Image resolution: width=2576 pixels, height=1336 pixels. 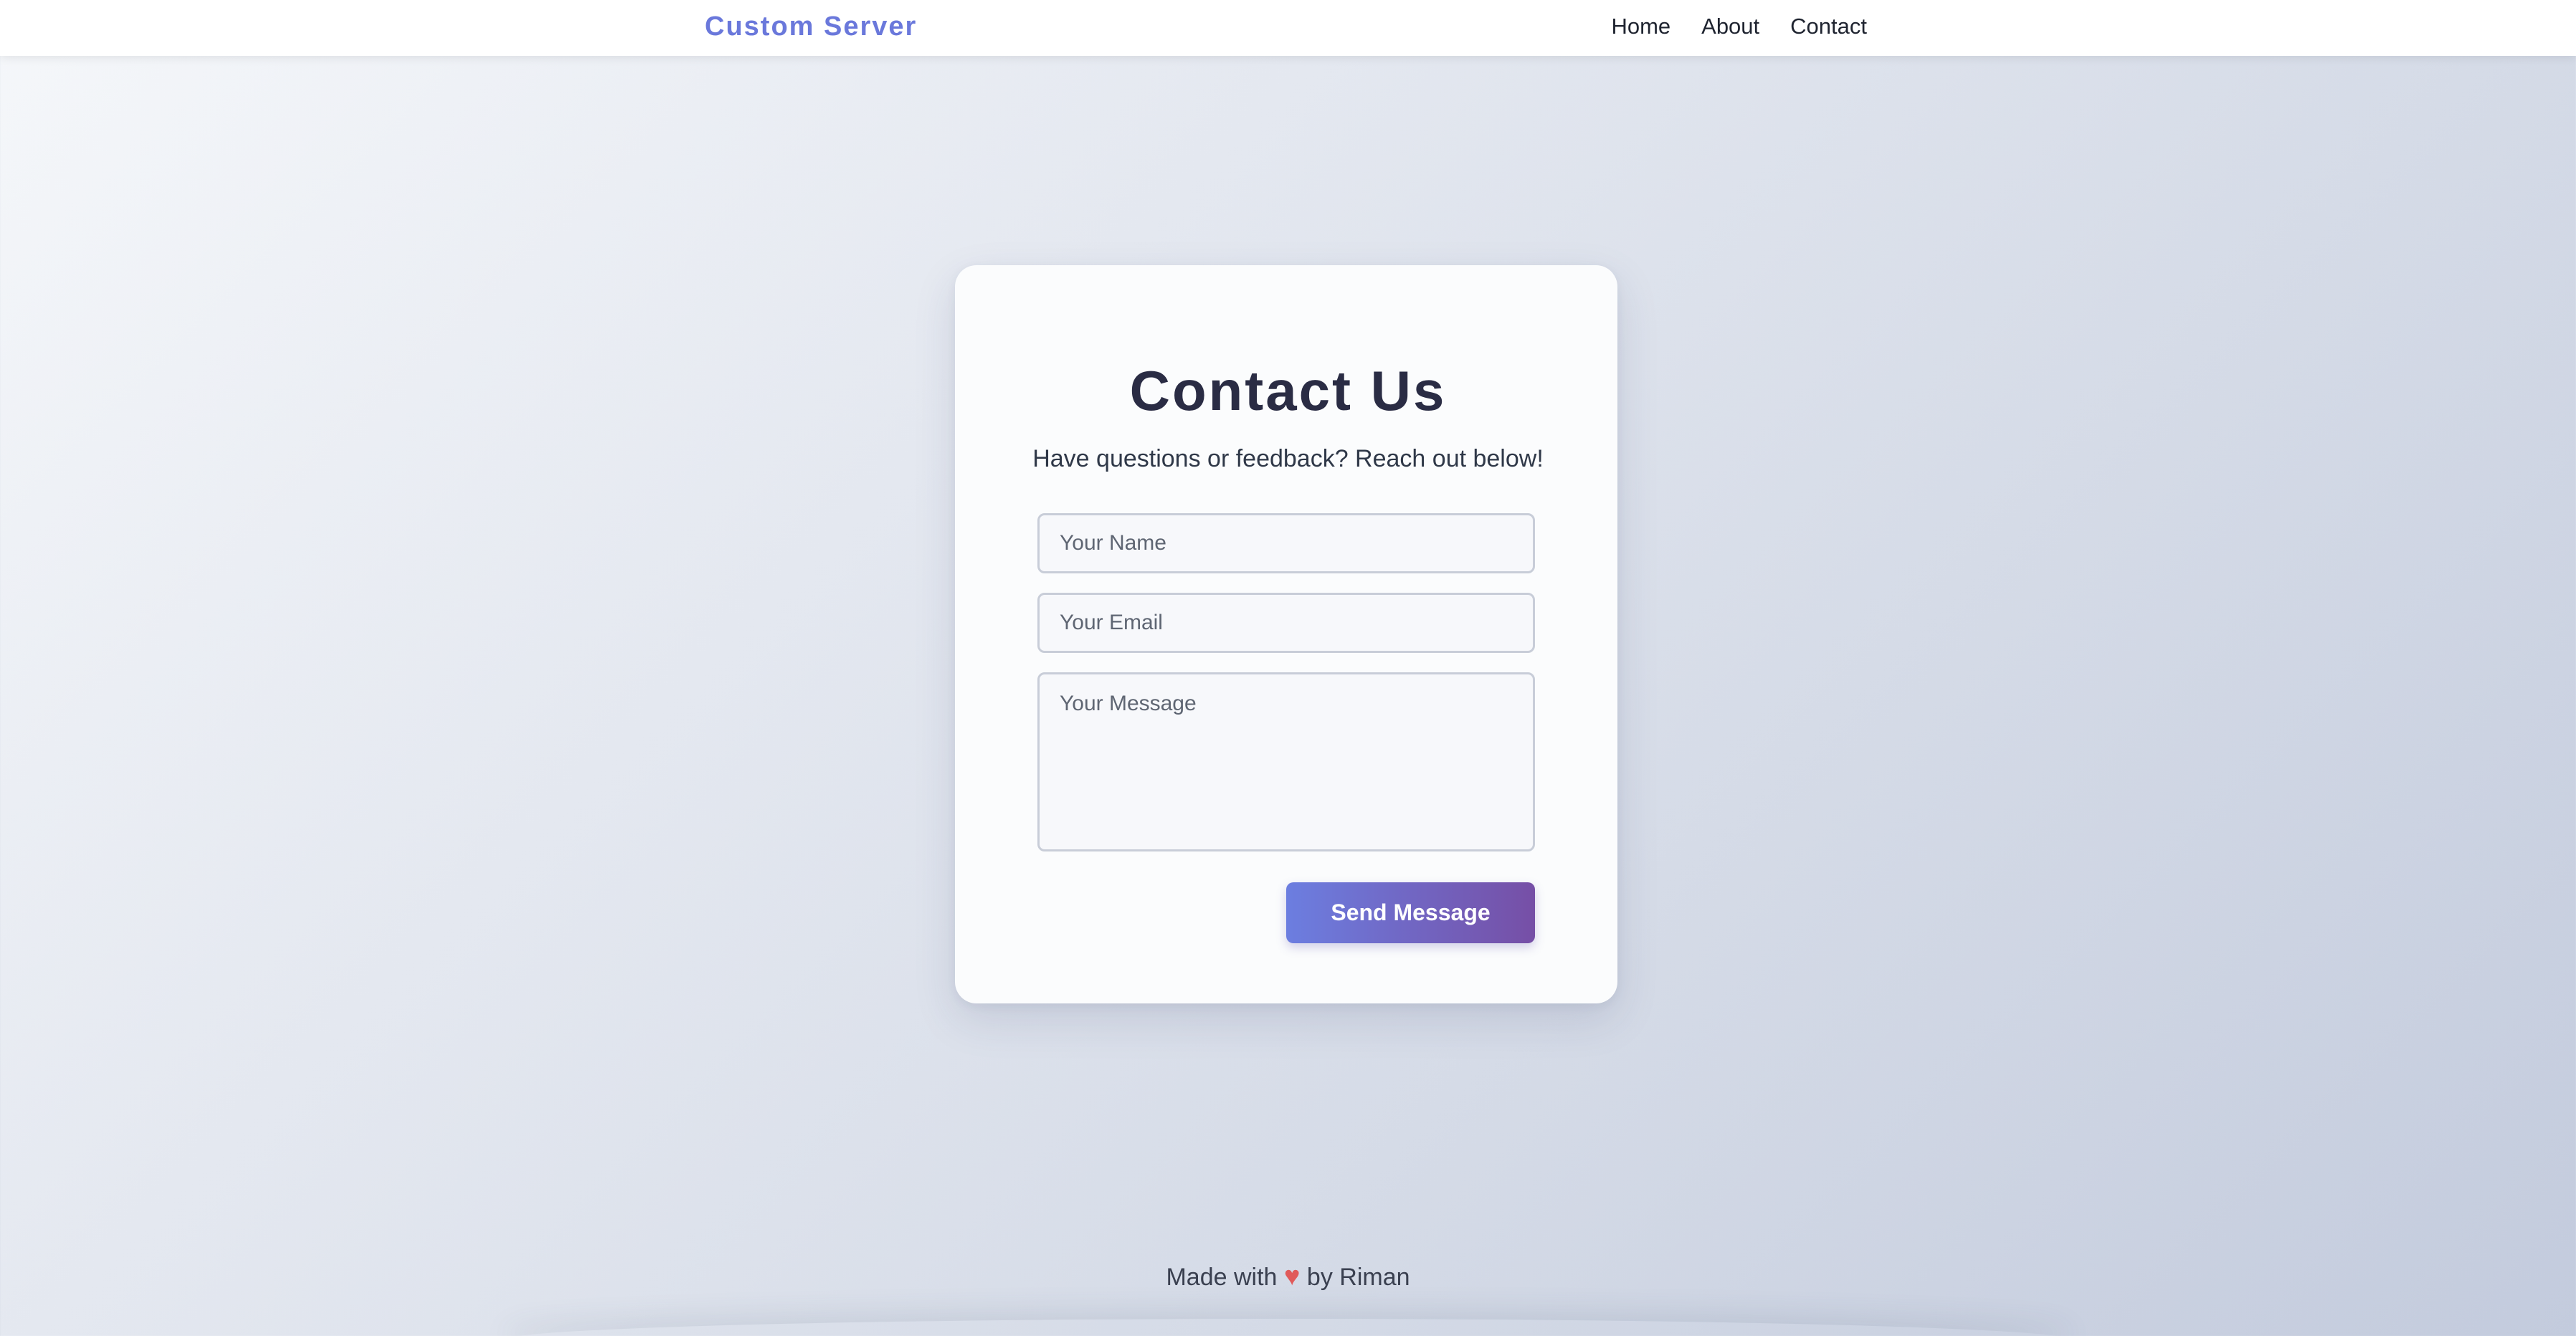 I want to click on nav-link-contact: Contact, so click(x=1828, y=26).